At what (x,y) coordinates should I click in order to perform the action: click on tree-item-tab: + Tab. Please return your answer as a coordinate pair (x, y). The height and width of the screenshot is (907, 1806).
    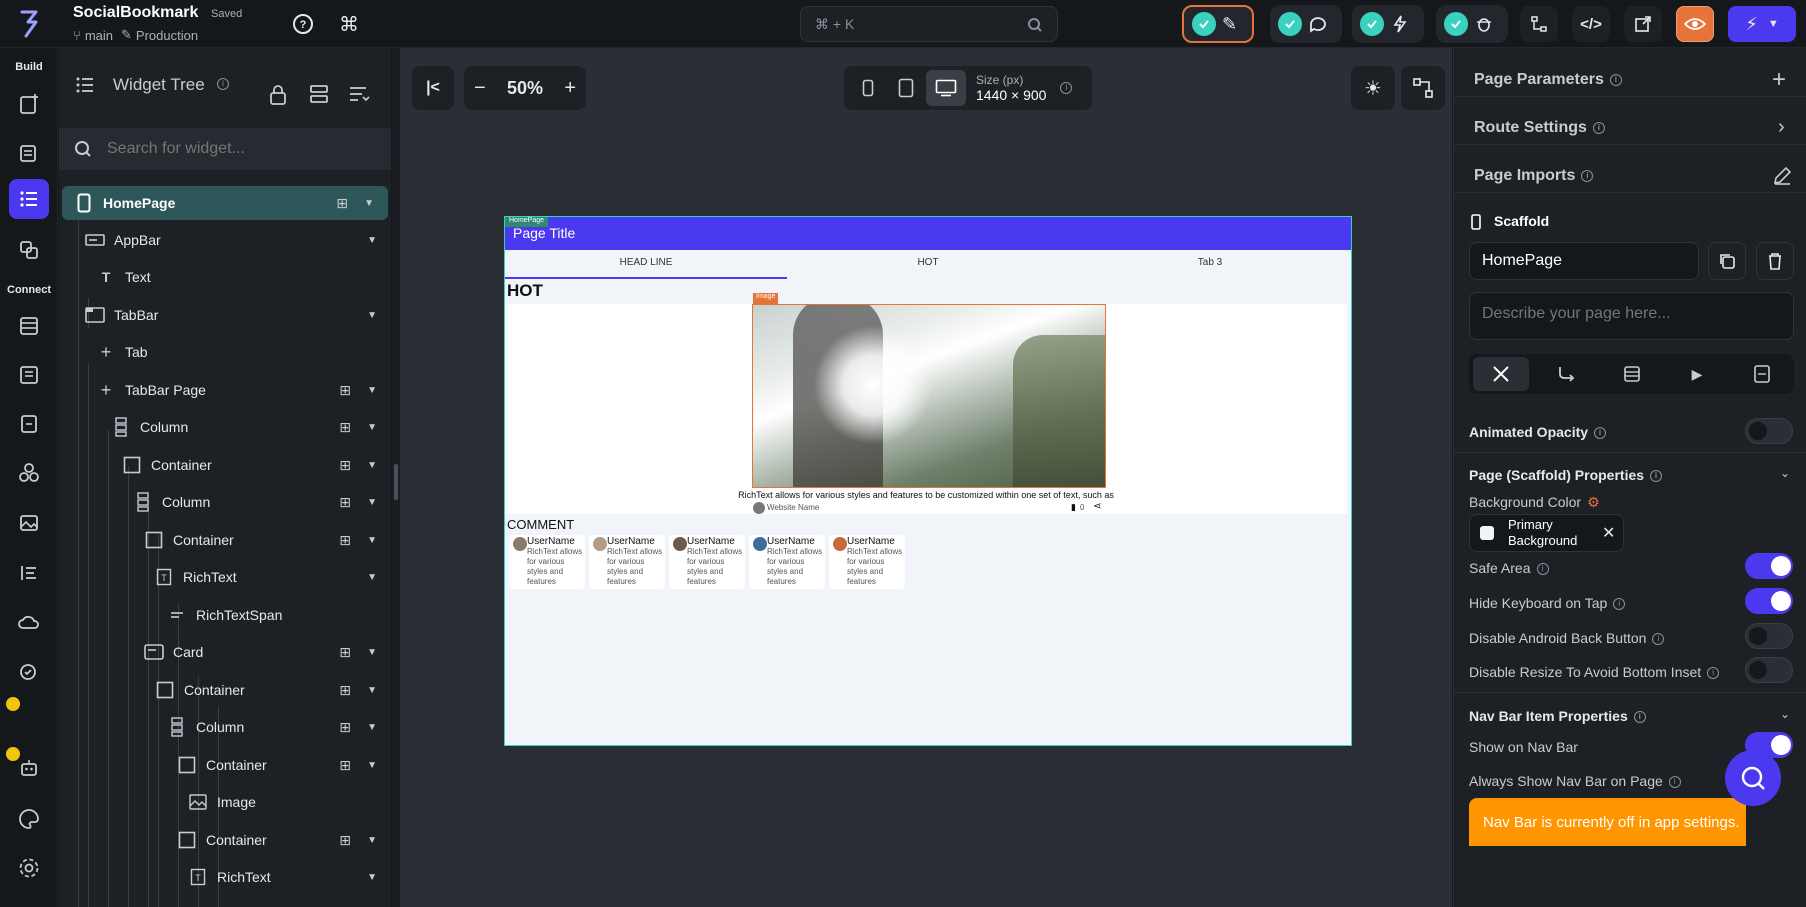
    Looking at the image, I should click on (225, 352).